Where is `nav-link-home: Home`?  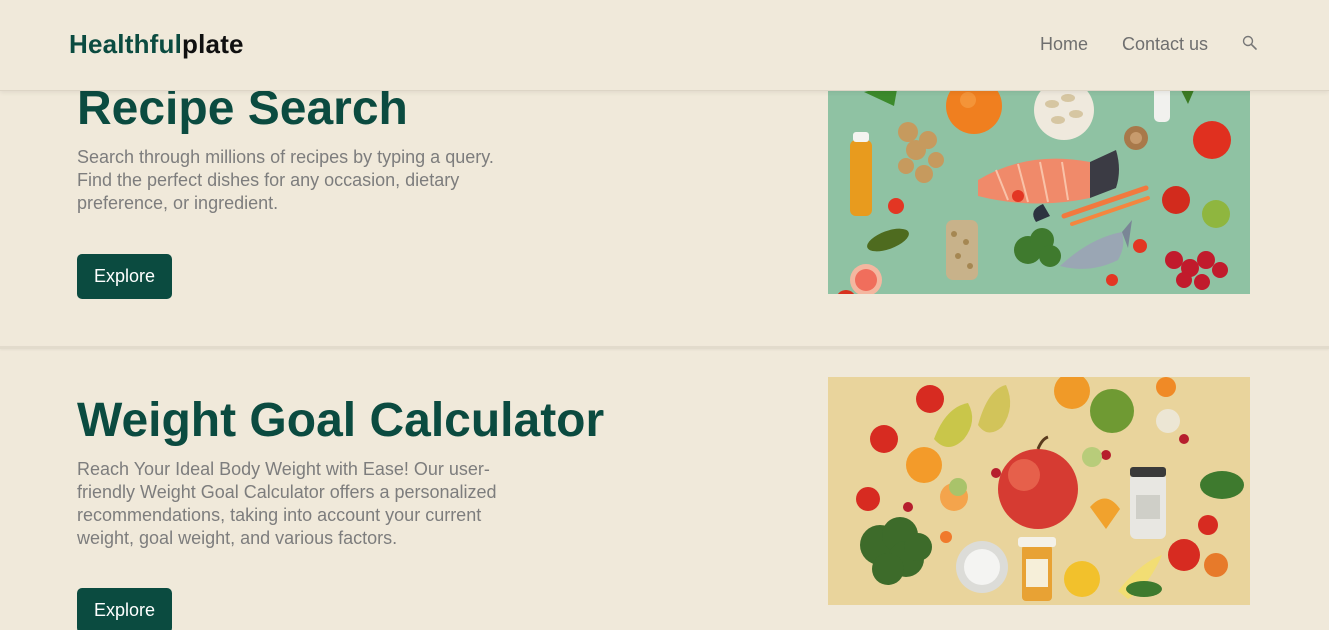
nav-link-home: Home is located at coordinates (1064, 44).